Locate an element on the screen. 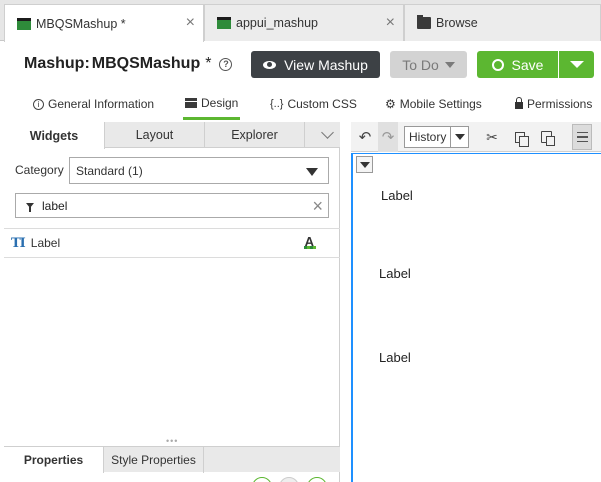 Image resolution: width=601 pixels, height=482 pixels. text-label-icon: TI is located at coordinates (18, 243).